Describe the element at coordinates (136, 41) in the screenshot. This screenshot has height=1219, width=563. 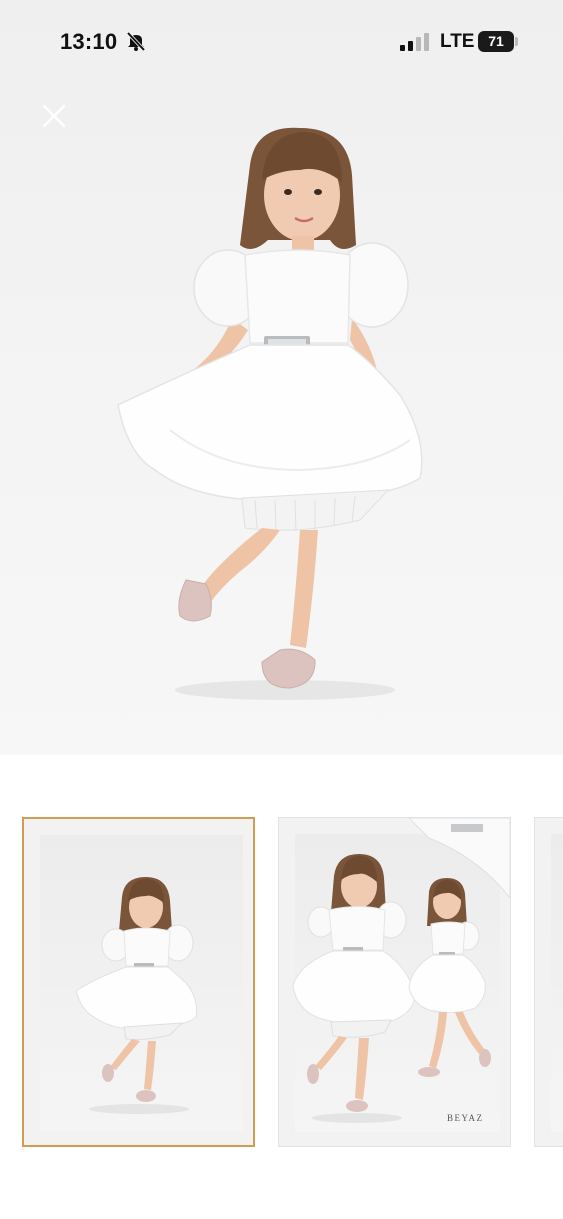
I see `bell-slash-icon` at that location.